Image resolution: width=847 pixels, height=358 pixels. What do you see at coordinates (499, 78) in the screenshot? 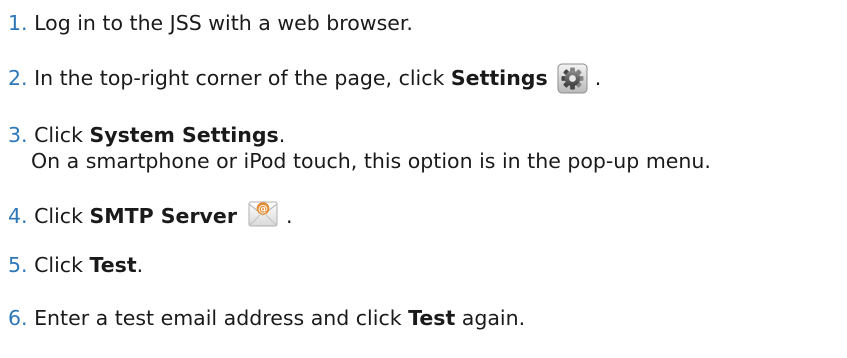
I see `settings-label: Settings` at bounding box center [499, 78].